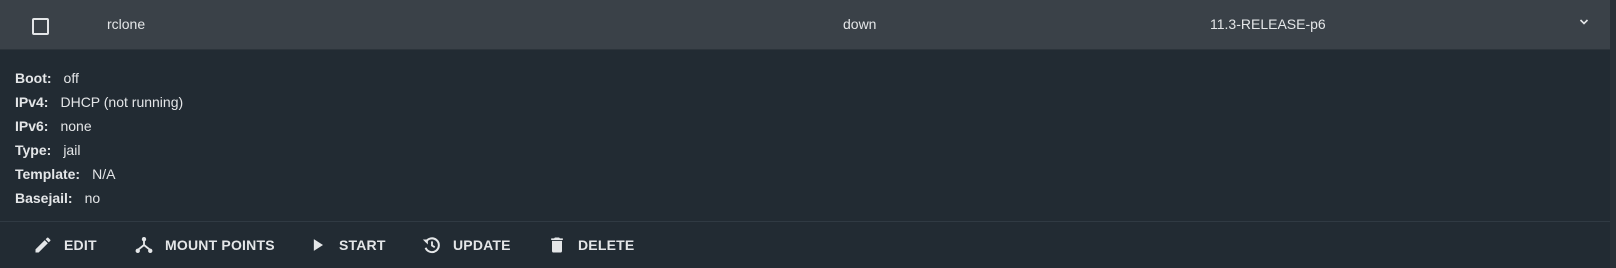 The width and height of the screenshot is (1616, 268). What do you see at coordinates (43, 245) in the screenshot?
I see `pencil-icon` at bounding box center [43, 245].